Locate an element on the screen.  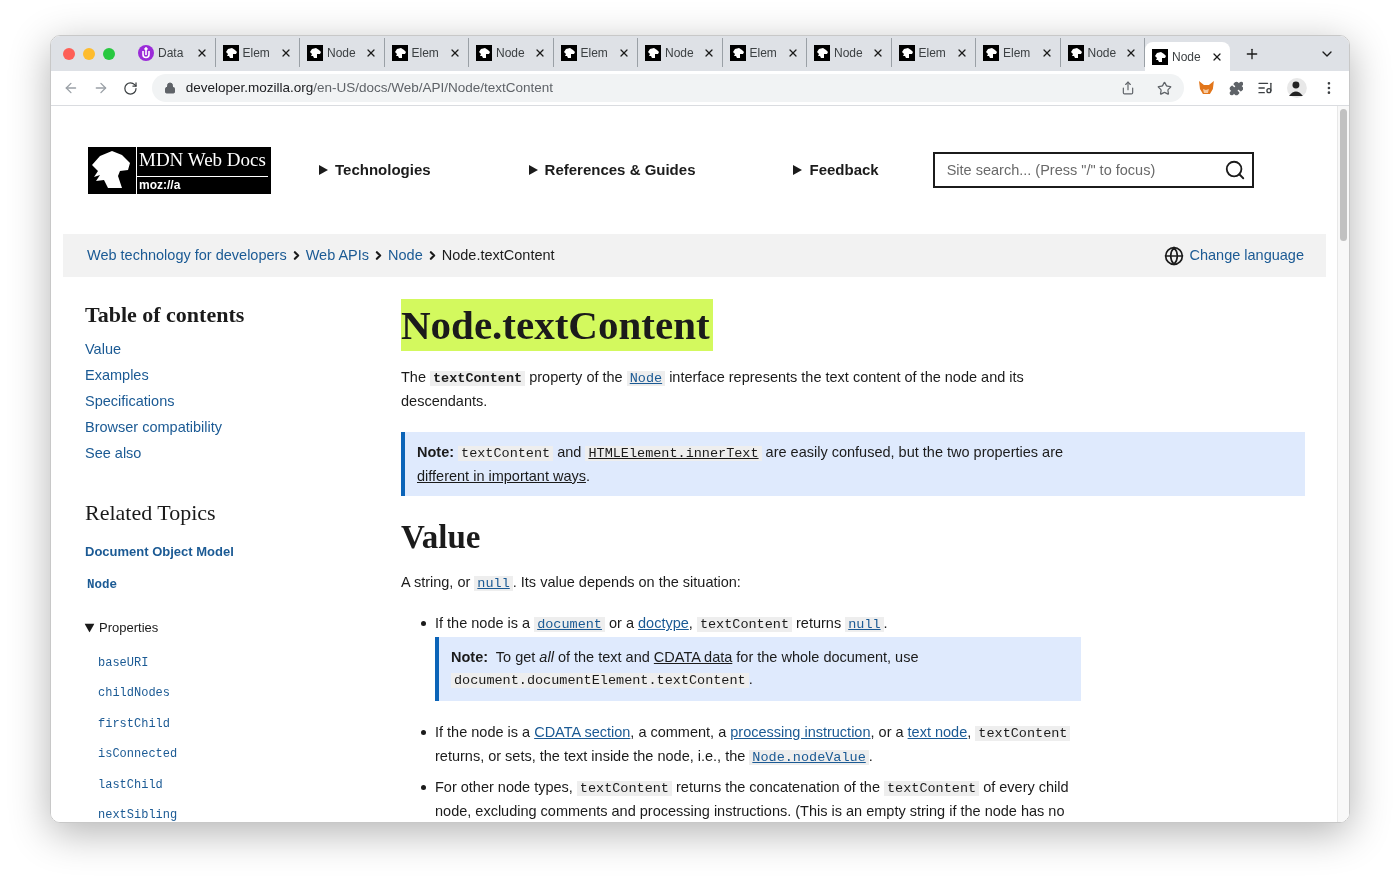
link: processing instruction is located at coordinates (800, 732).